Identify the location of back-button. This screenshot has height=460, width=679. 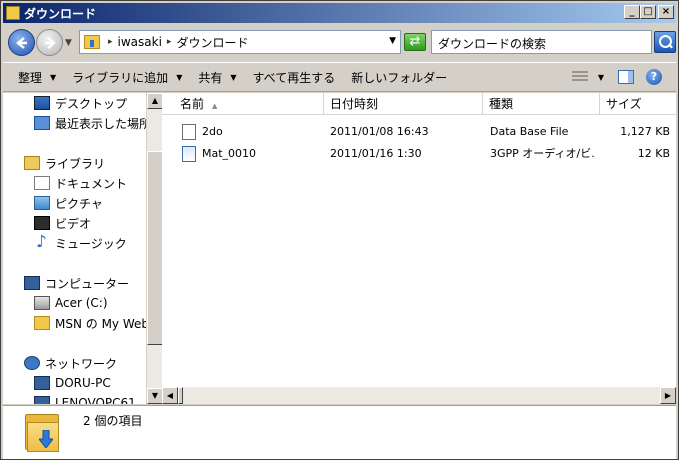
(21, 42).